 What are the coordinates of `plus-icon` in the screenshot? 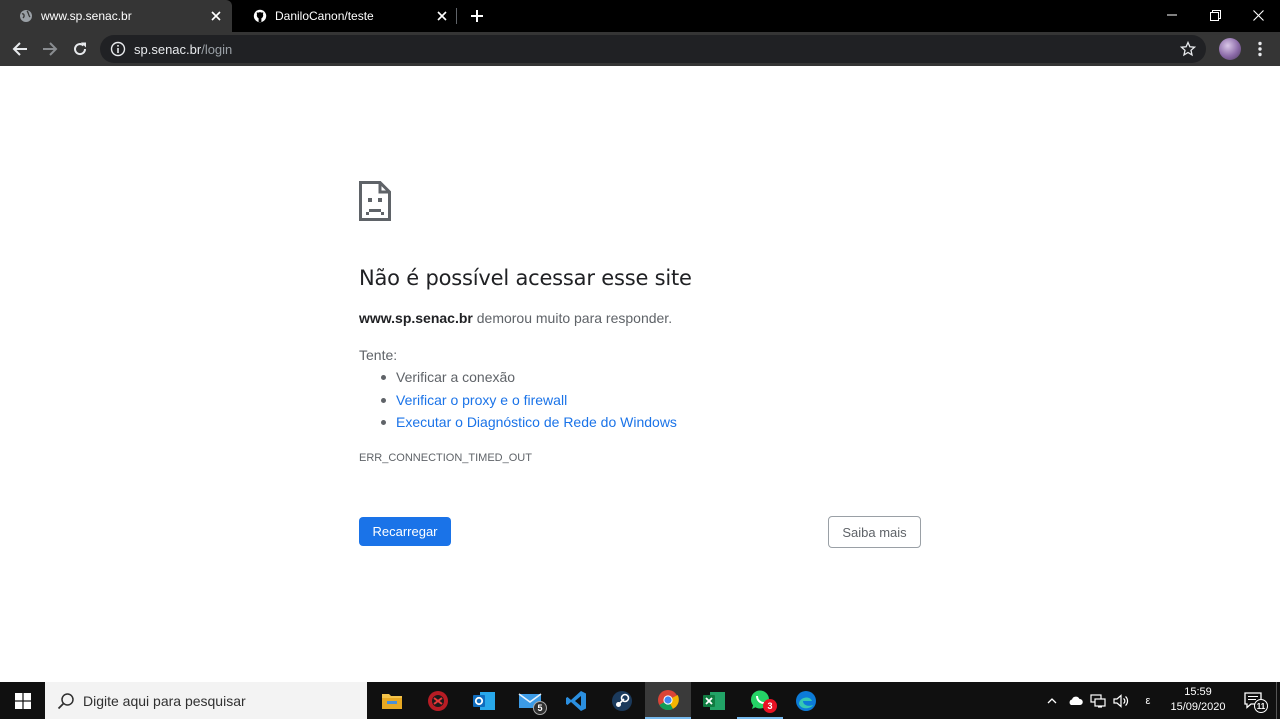 It's located at (477, 16).